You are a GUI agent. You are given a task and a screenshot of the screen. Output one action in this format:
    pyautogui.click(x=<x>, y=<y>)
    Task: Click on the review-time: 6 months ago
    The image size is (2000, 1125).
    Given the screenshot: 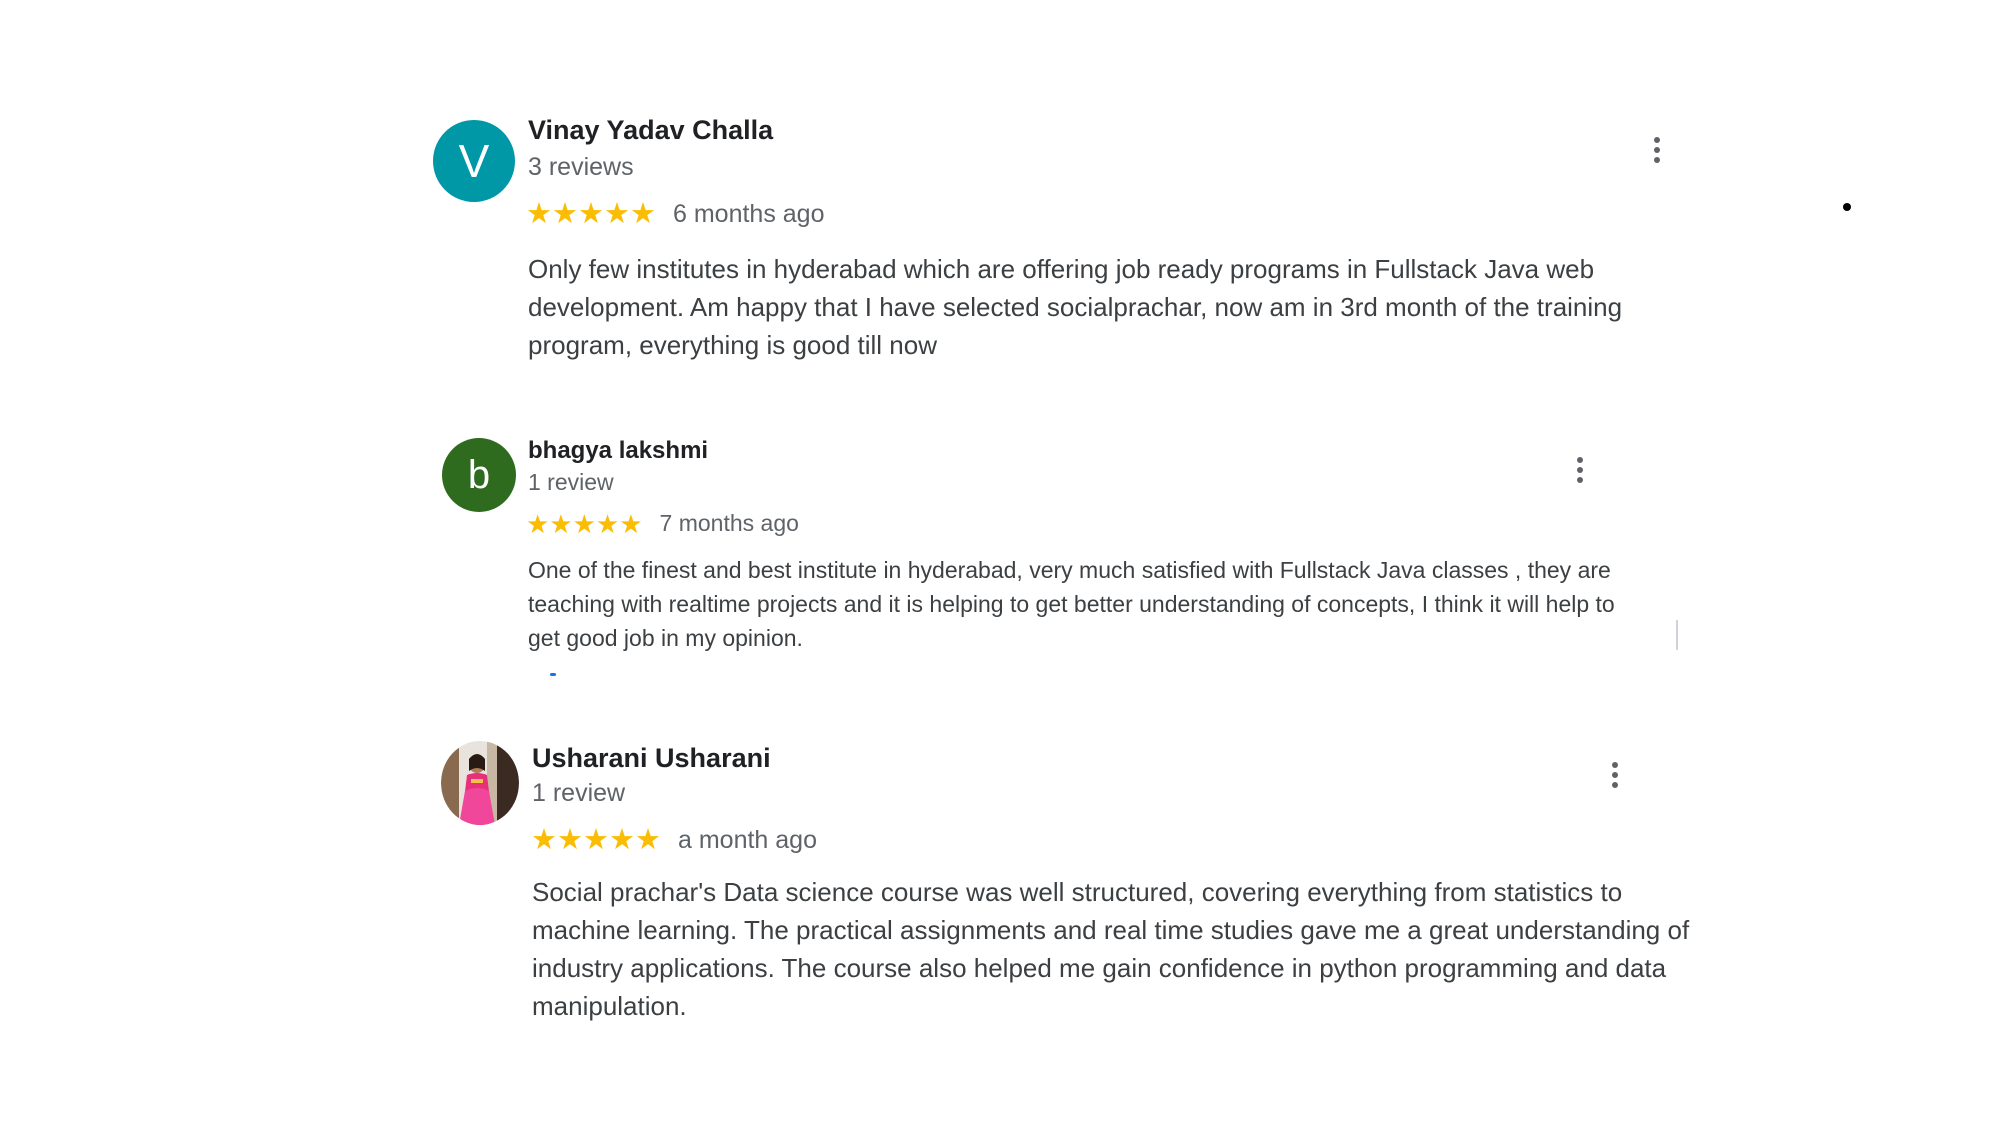 What is the action you would take?
    pyautogui.click(x=749, y=214)
    